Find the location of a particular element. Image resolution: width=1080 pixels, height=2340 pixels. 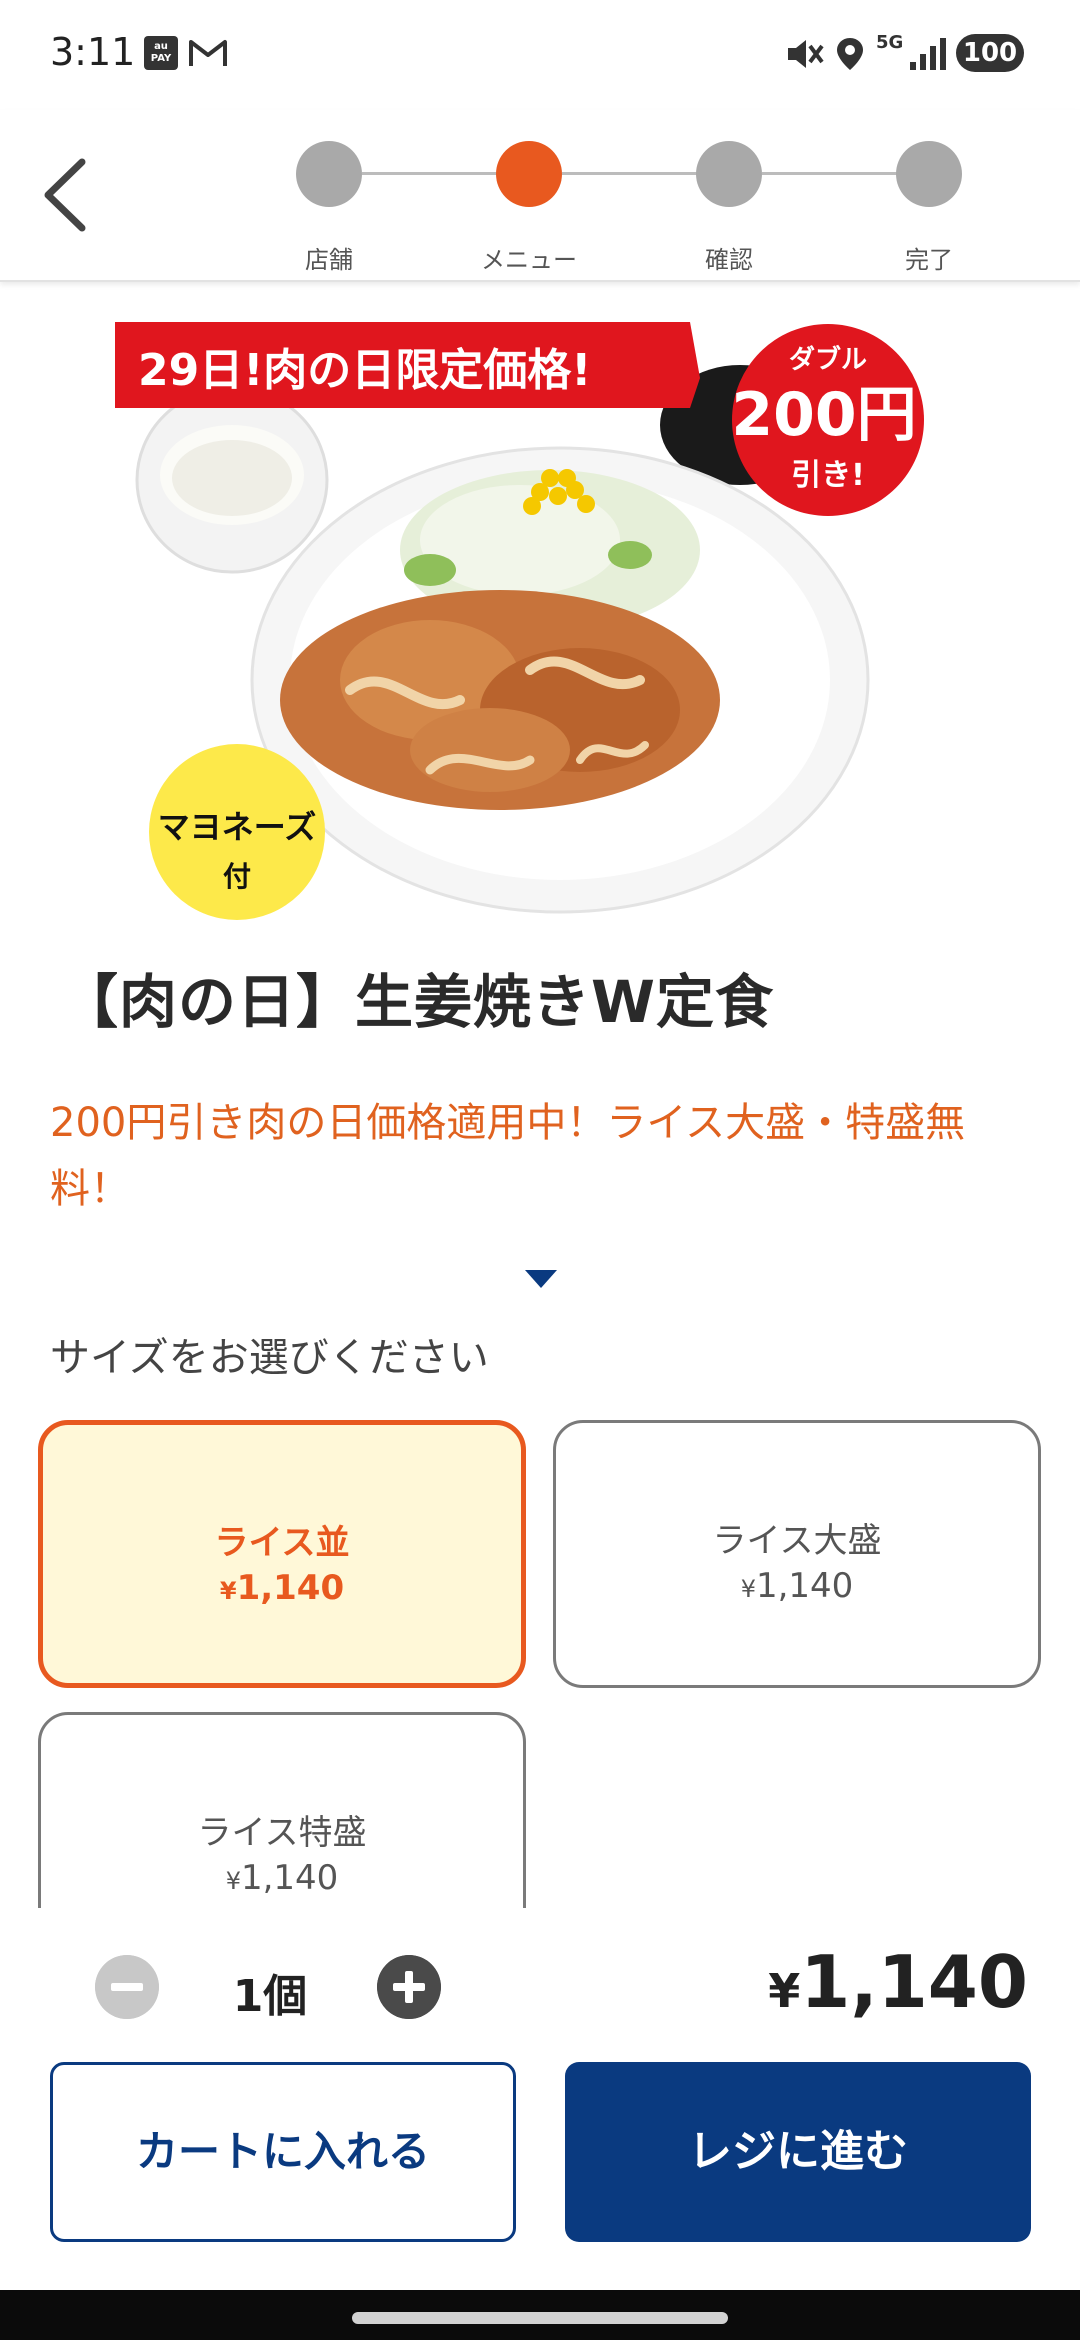

gmail-icon is located at coordinates (208, 53).